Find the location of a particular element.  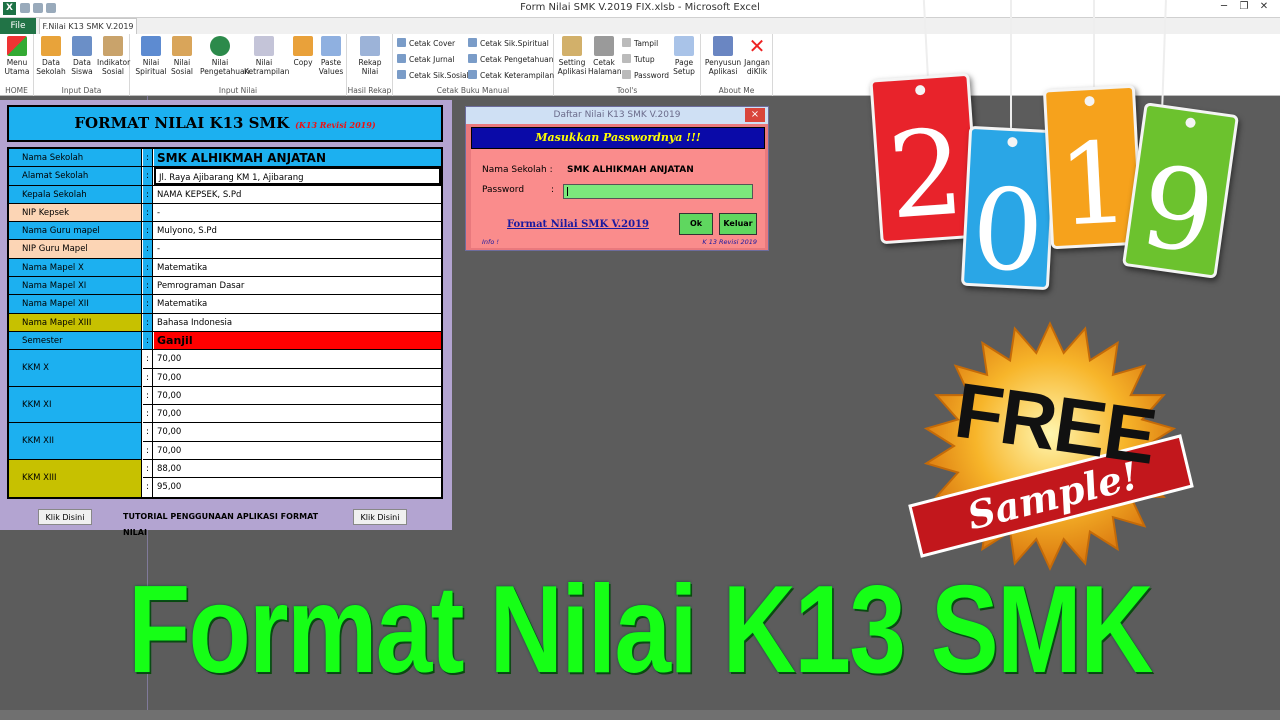

kkm-value: 88,00 is located at coordinates (297, 468).